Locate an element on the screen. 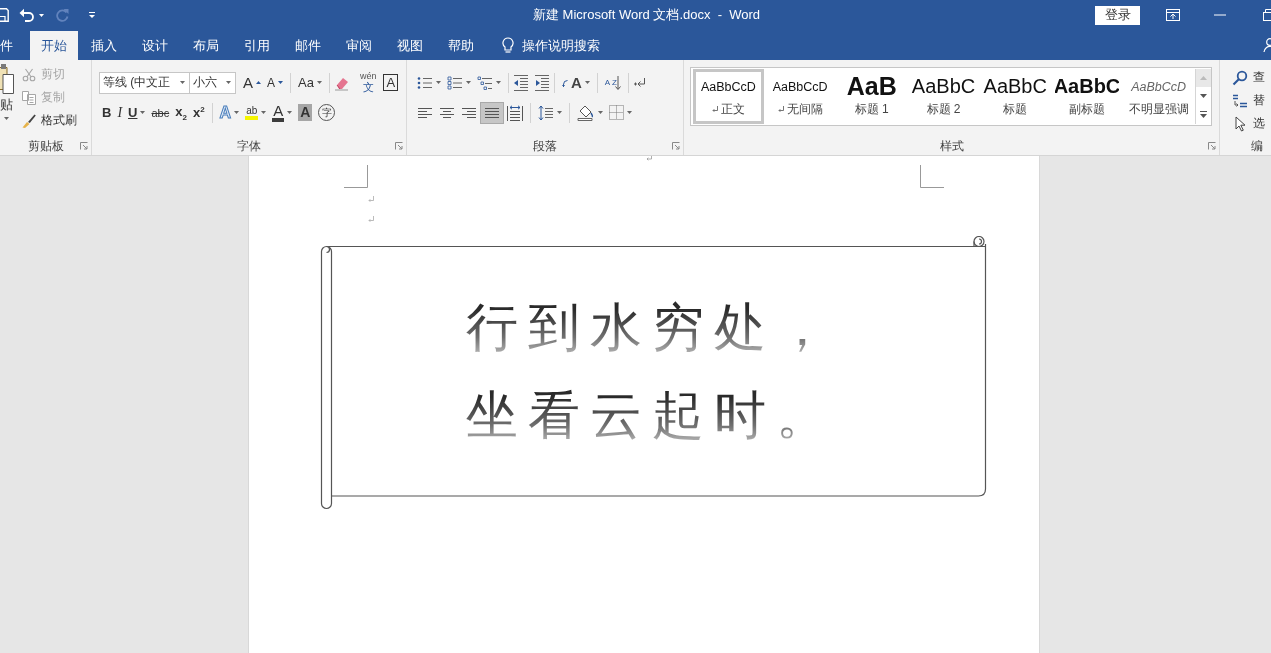 This screenshot has width=1271, height=653. underline-button: U is located at coordinates (137, 112).